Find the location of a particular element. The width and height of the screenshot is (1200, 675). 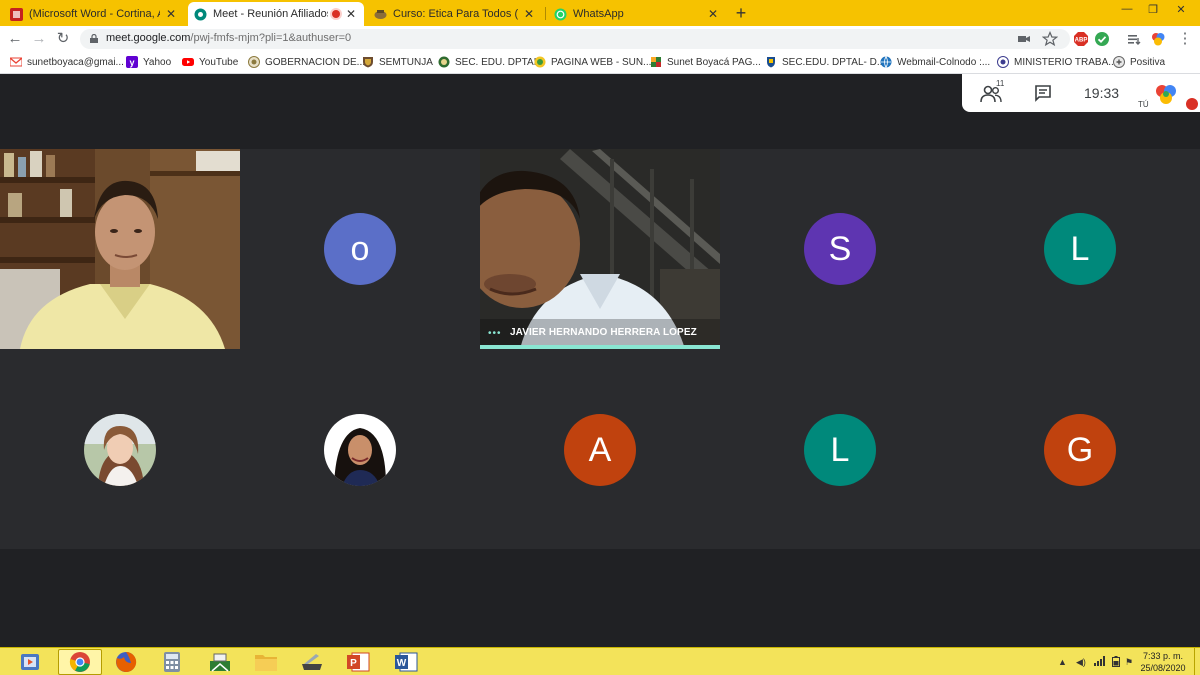

course-icon is located at coordinates (380, 14).